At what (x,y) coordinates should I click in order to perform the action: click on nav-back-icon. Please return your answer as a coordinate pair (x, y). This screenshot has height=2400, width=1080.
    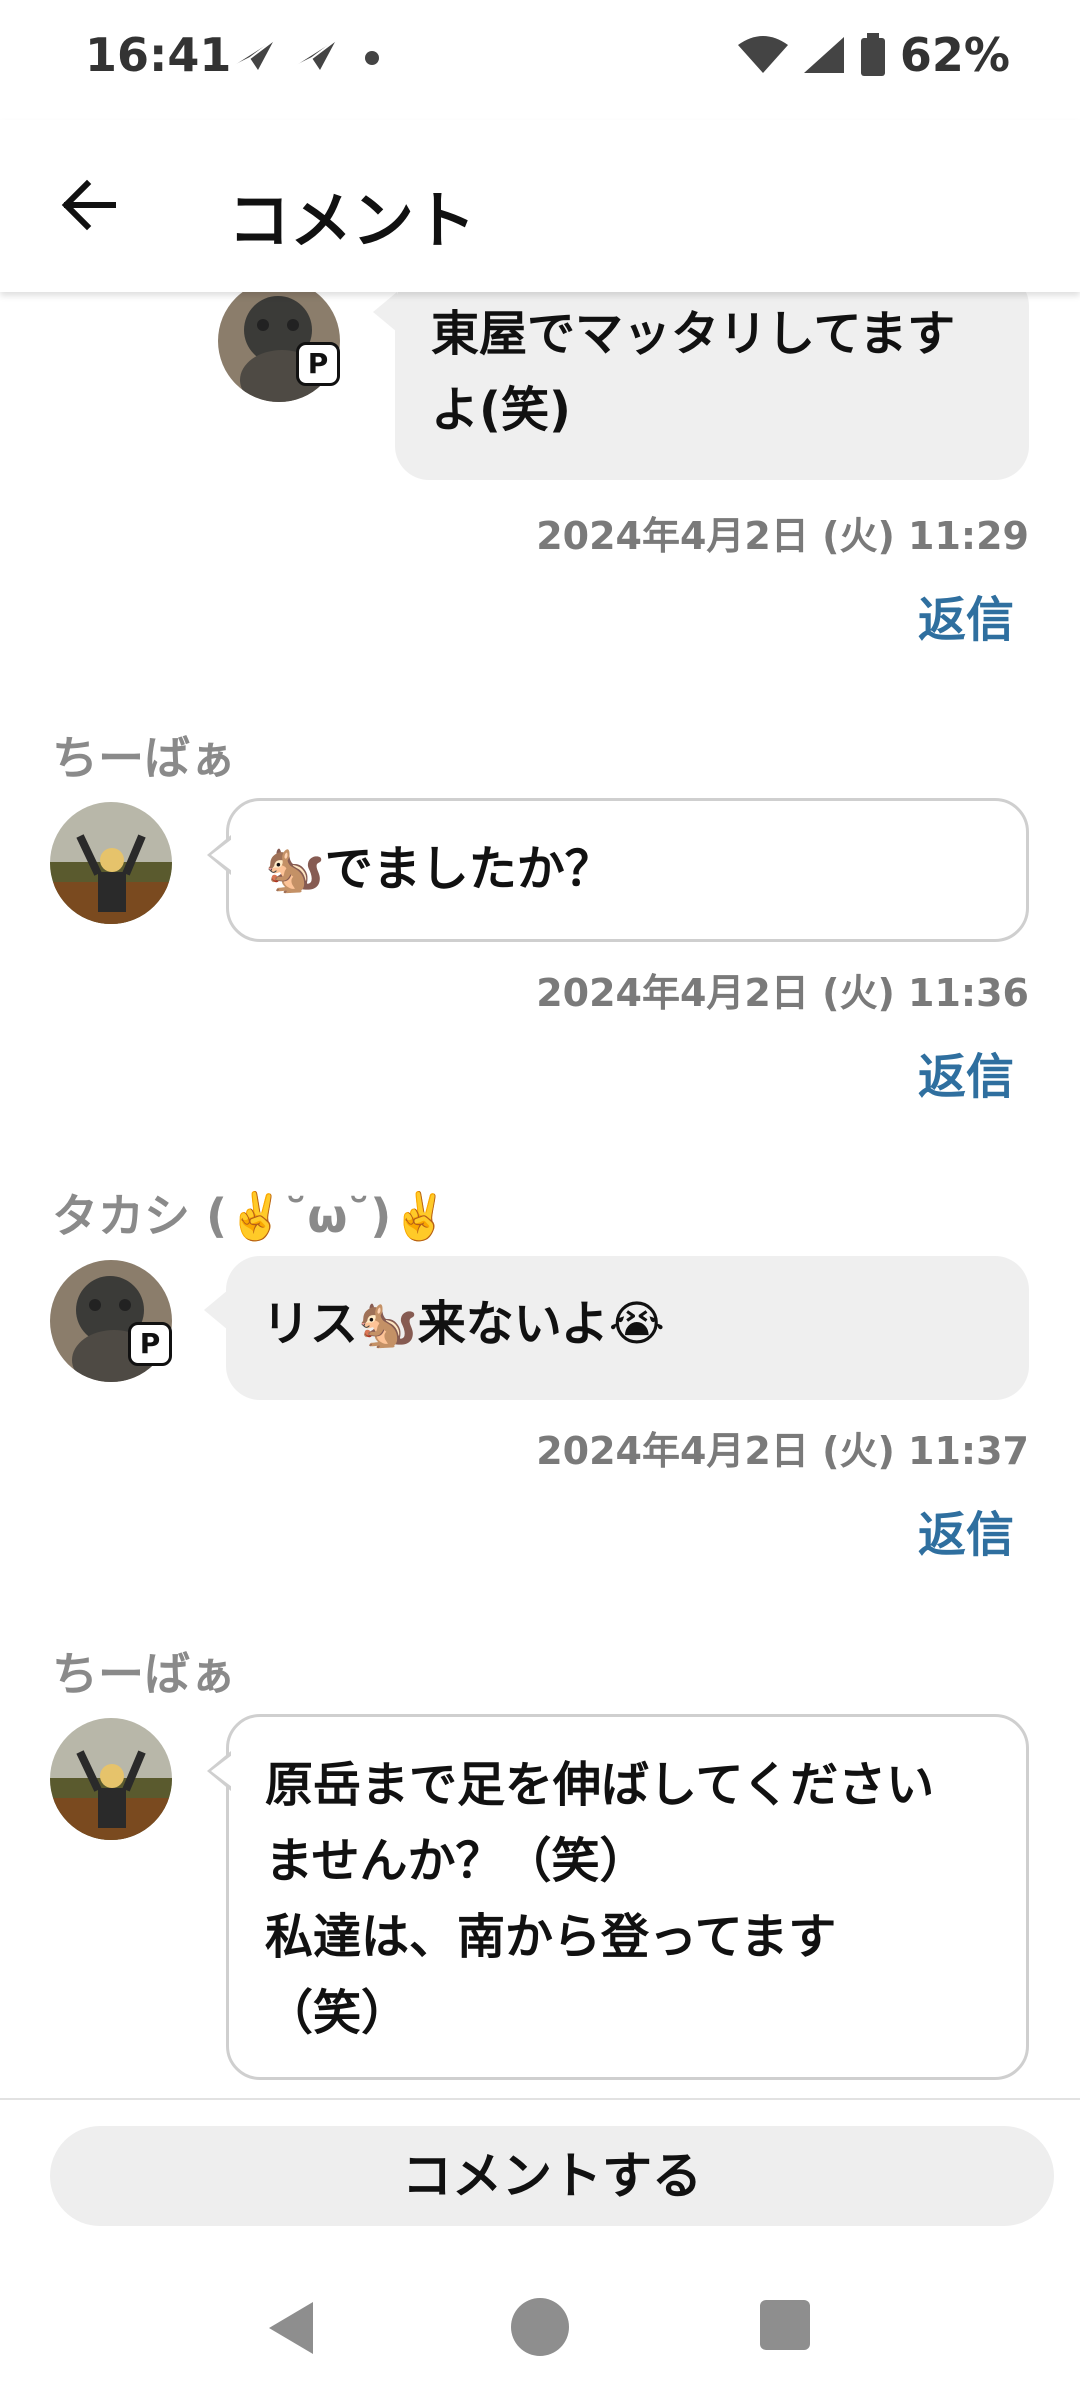
    Looking at the image, I should click on (290, 2328).